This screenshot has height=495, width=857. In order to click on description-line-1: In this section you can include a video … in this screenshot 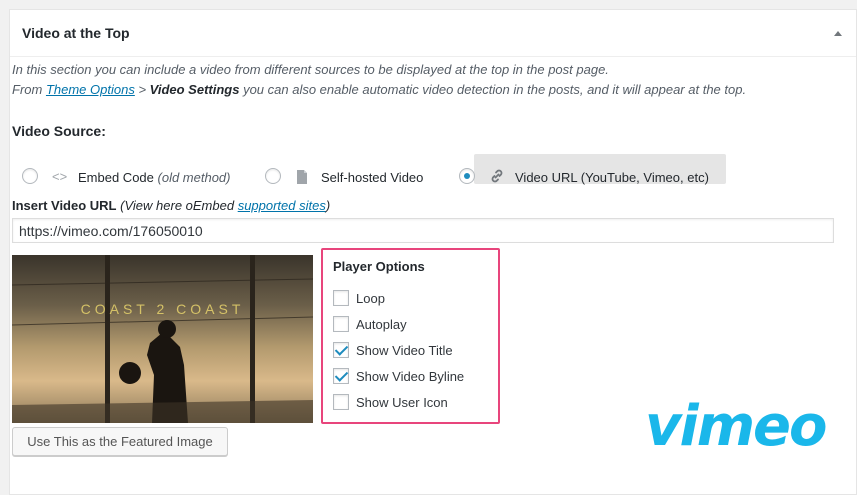, I will do `click(310, 69)`.